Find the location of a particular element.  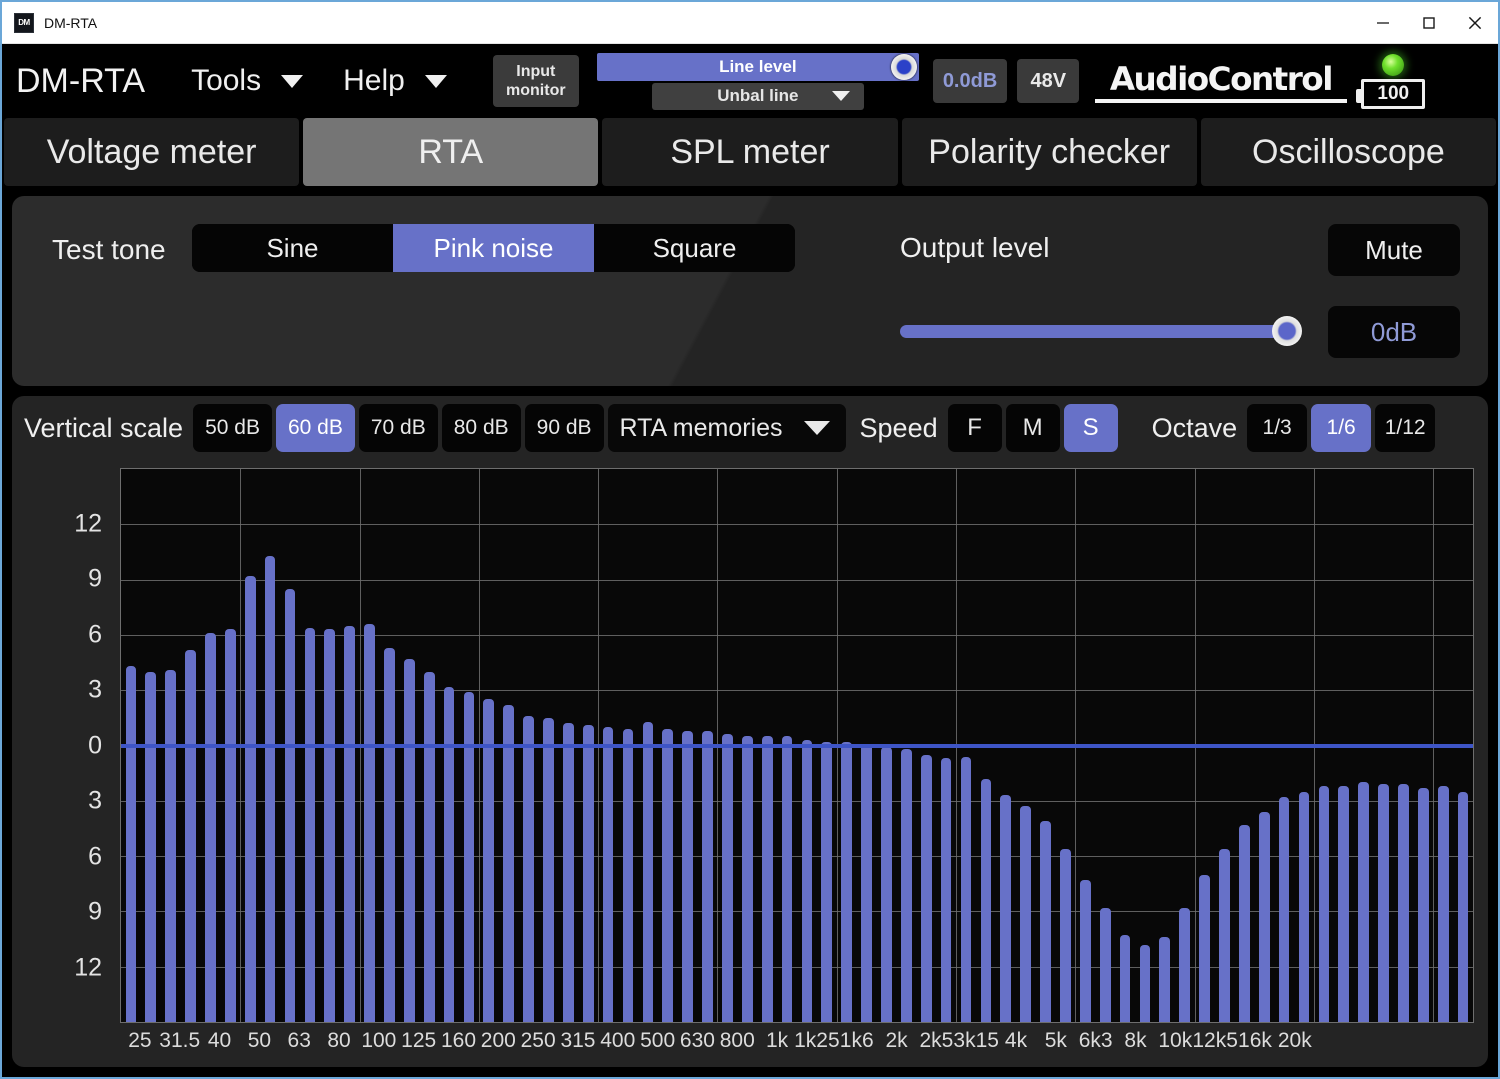

output-level-track is located at coordinates (1101, 331).